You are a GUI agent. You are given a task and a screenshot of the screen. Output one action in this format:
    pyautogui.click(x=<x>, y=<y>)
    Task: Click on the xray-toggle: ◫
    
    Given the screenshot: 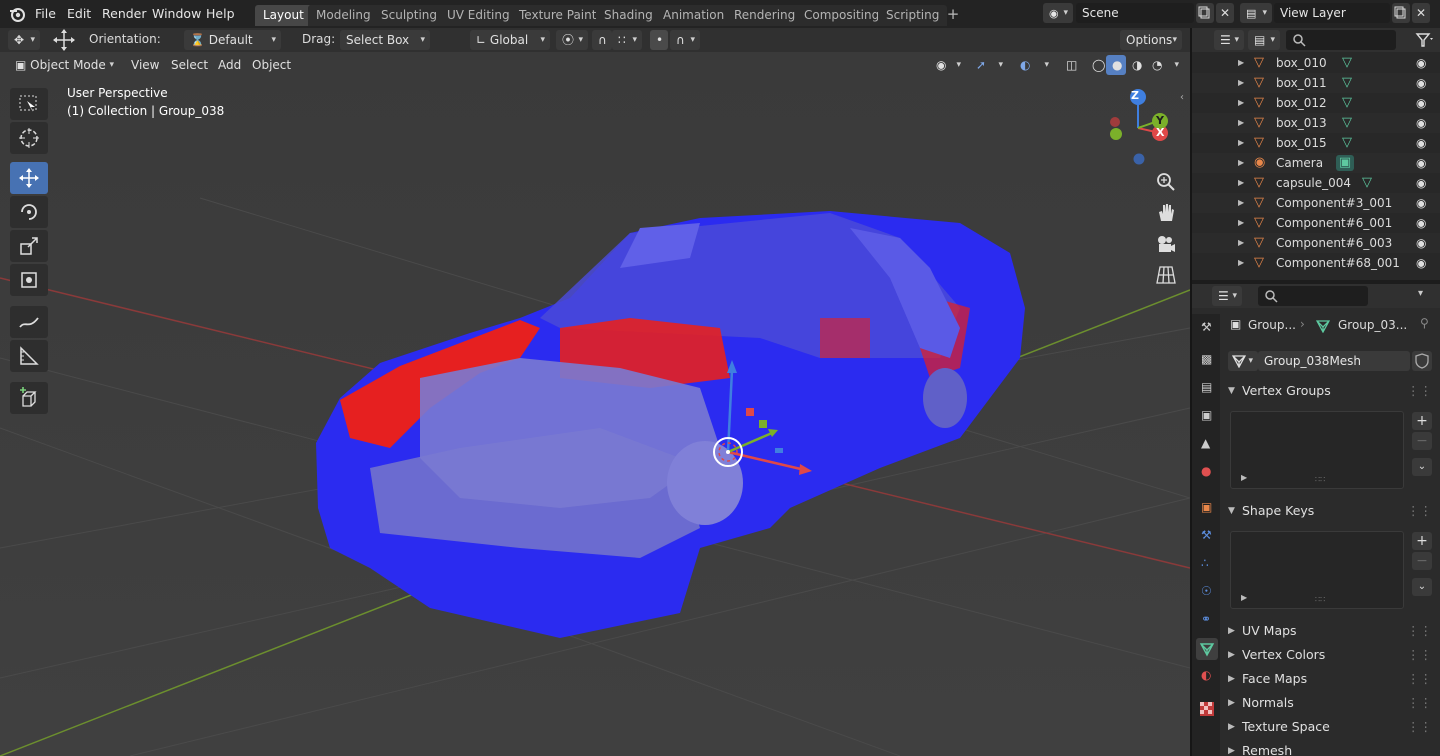 What is the action you would take?
    pyautogui.click(x=1071, y=65)
    